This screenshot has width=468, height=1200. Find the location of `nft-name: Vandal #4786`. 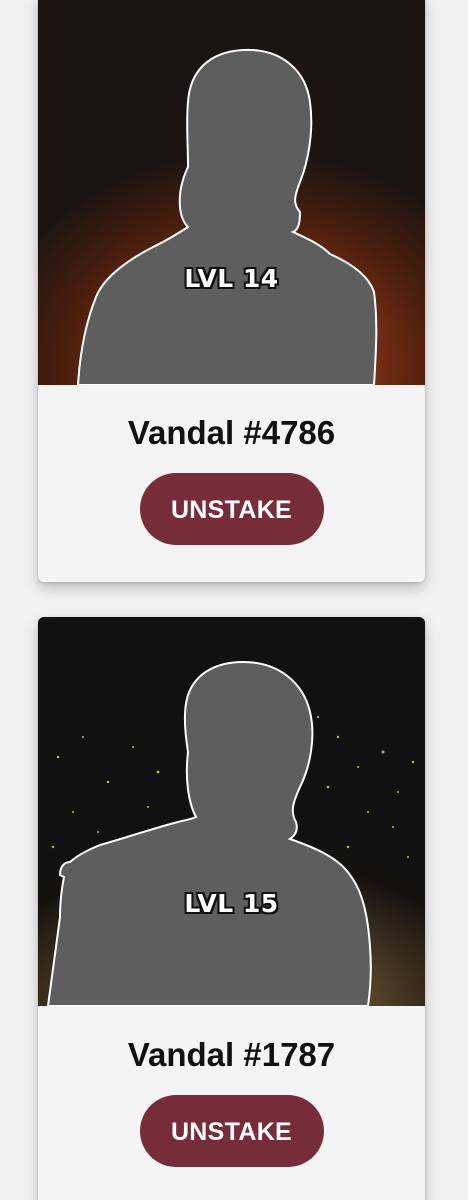

nft-name: Vandal #4786 is located at coordinates (231, 432).